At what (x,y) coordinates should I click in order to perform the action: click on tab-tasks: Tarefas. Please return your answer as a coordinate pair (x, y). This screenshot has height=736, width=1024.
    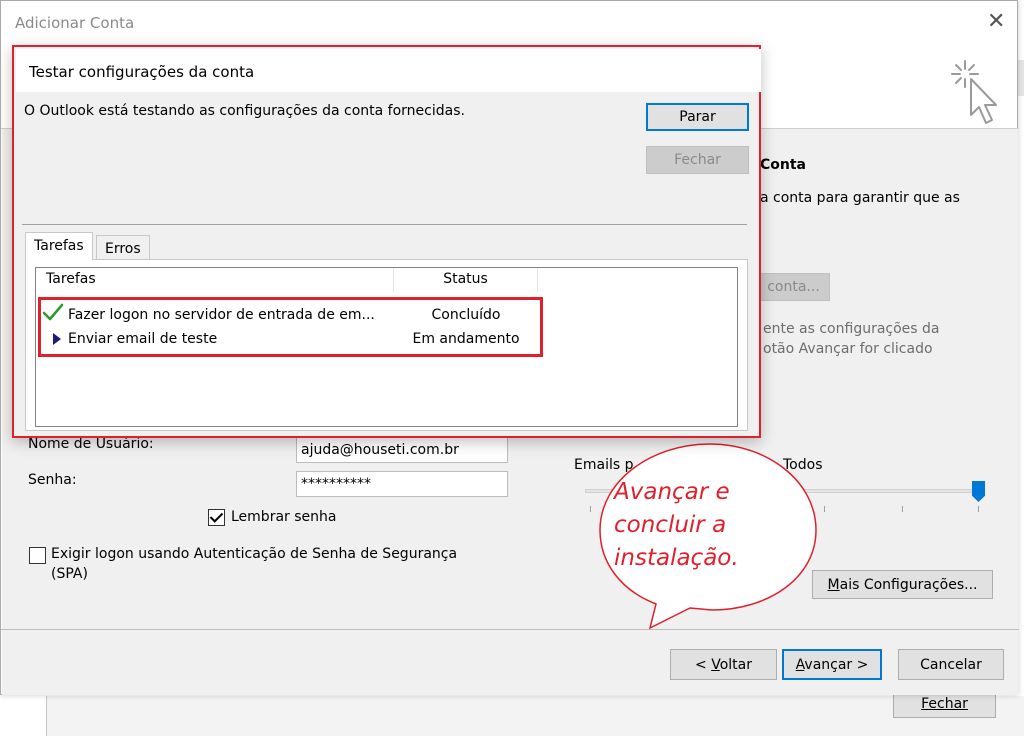
    Looking at the image, I should click on (59, 246).